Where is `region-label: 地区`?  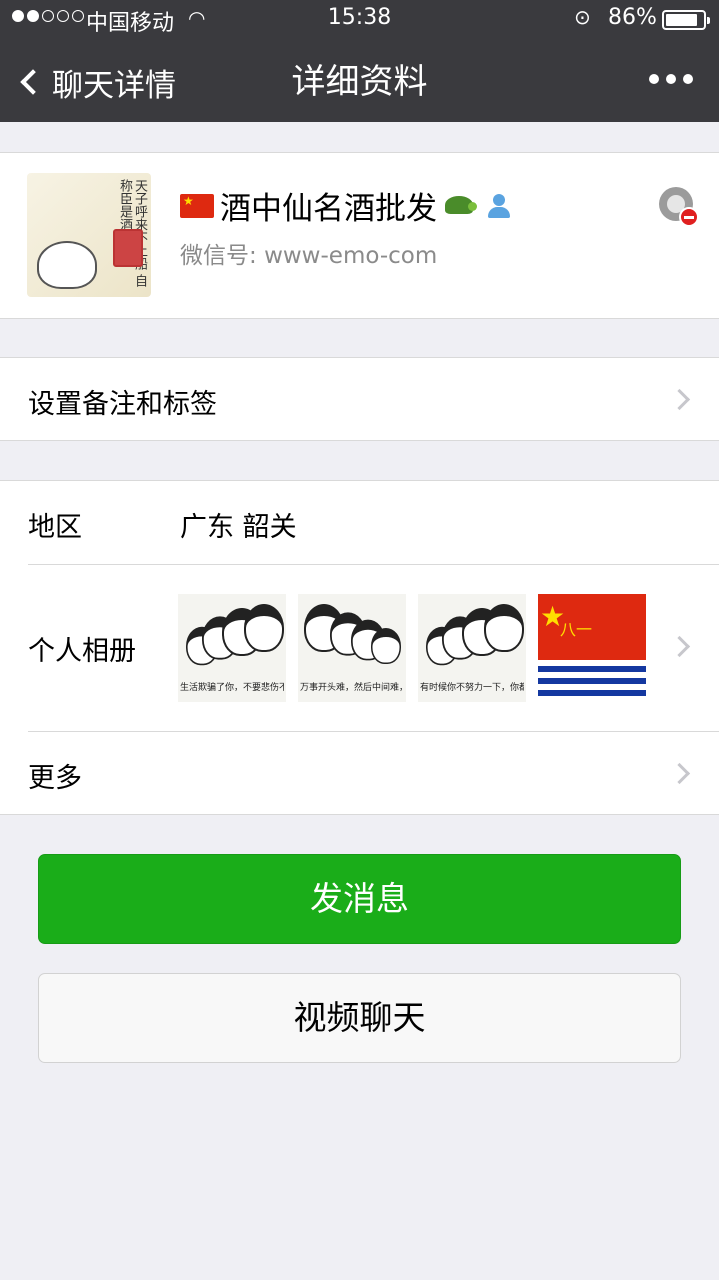 region-label: 地区 is located at coordinates (55, 527).